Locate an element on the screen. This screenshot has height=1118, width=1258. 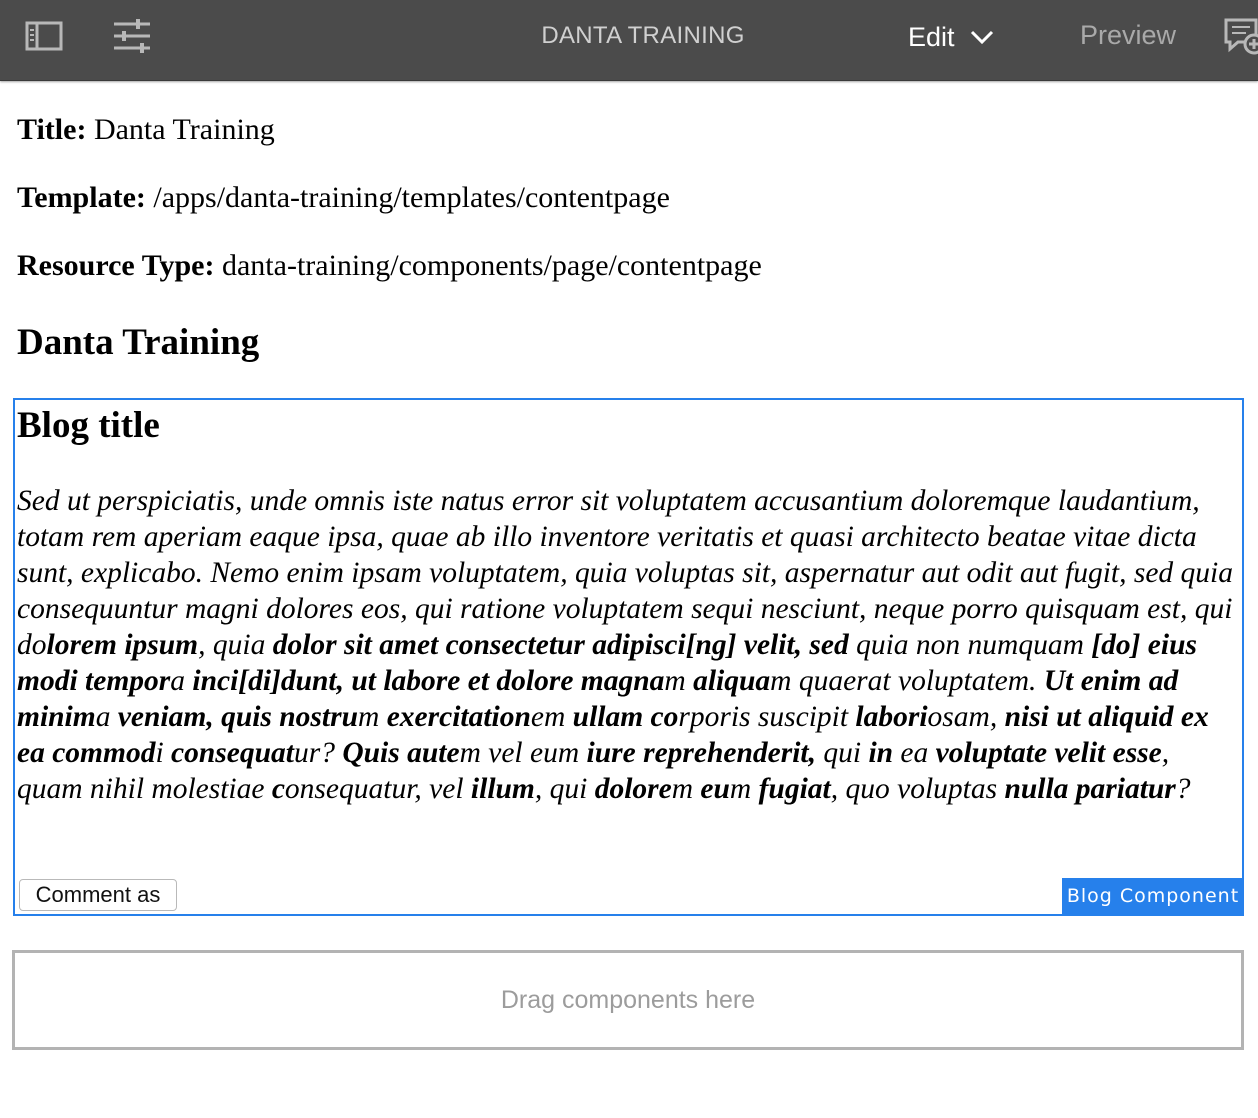
blog-body-bold-segment: voluptate velit esse is located at coordinates (1048, 753).